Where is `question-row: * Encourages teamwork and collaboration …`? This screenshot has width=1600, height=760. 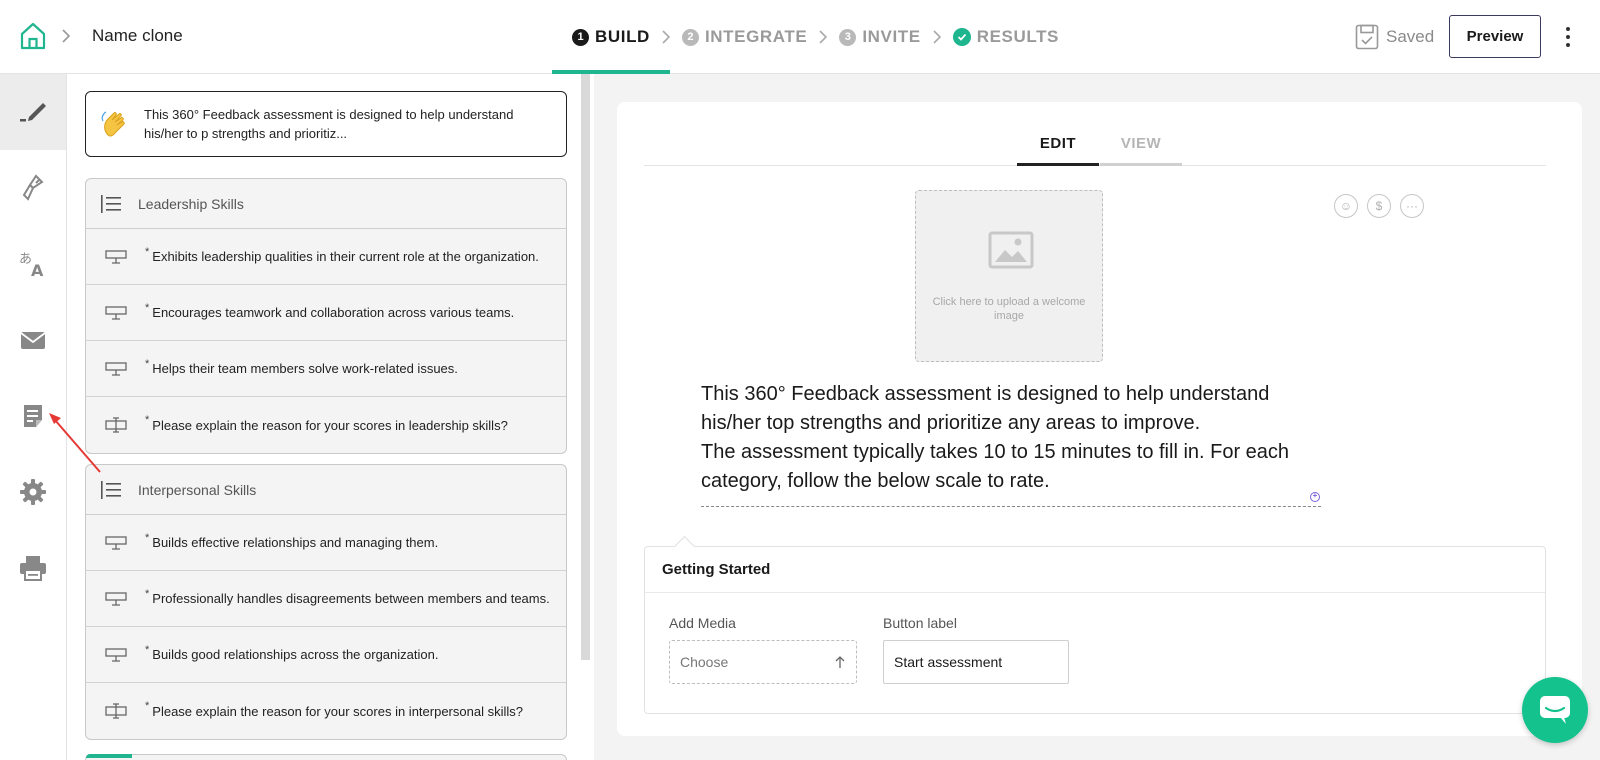
question-row: * Encourages teamwork and collaboration … is located at coordinates (326, 313).